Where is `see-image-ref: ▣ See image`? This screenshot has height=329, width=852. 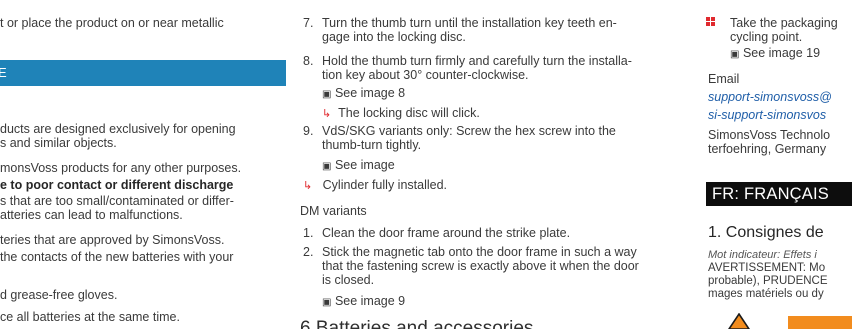
see-image-ref: ▣ See image is located at coordinates (358, 166).